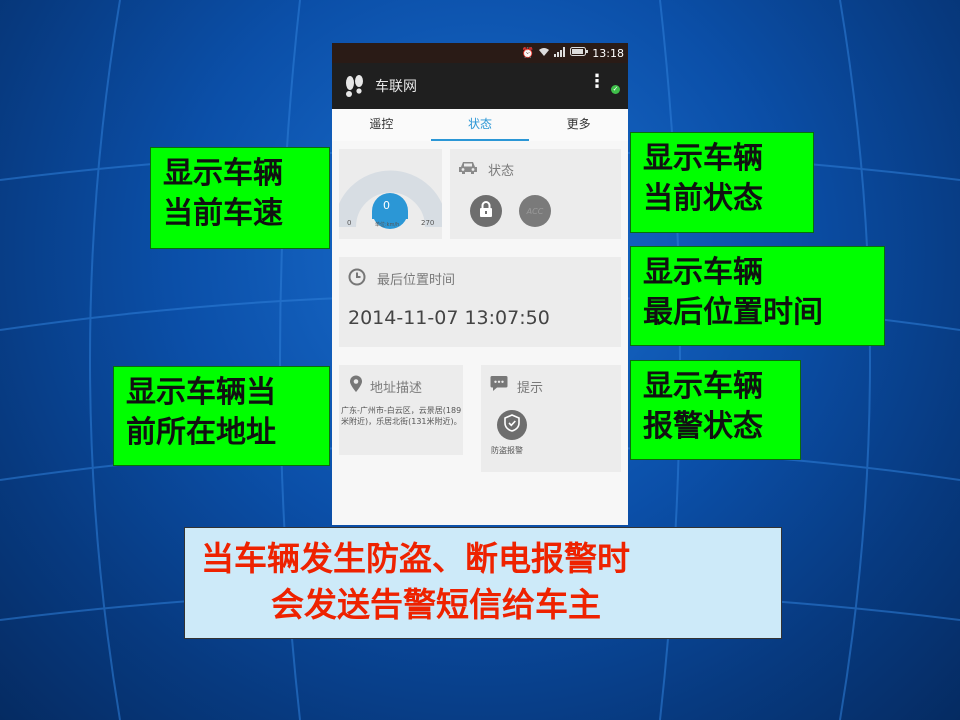  Describe the element at coordinates (480, 53) in the screenshot. I see `status-bar: ⏰ 13:18` at that location.